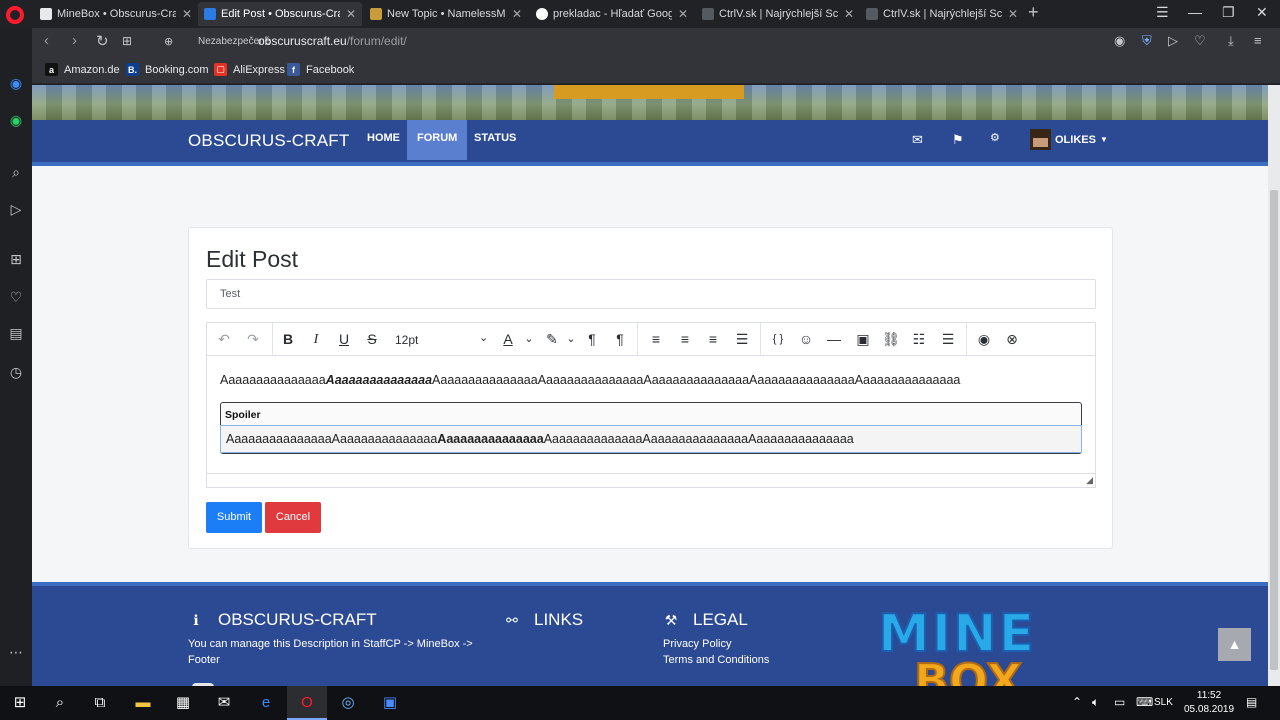  What do you see at coordinates (891, 339) in the screenshot?
I see `link-icon: ⛓` at bounding box center [891, 339].